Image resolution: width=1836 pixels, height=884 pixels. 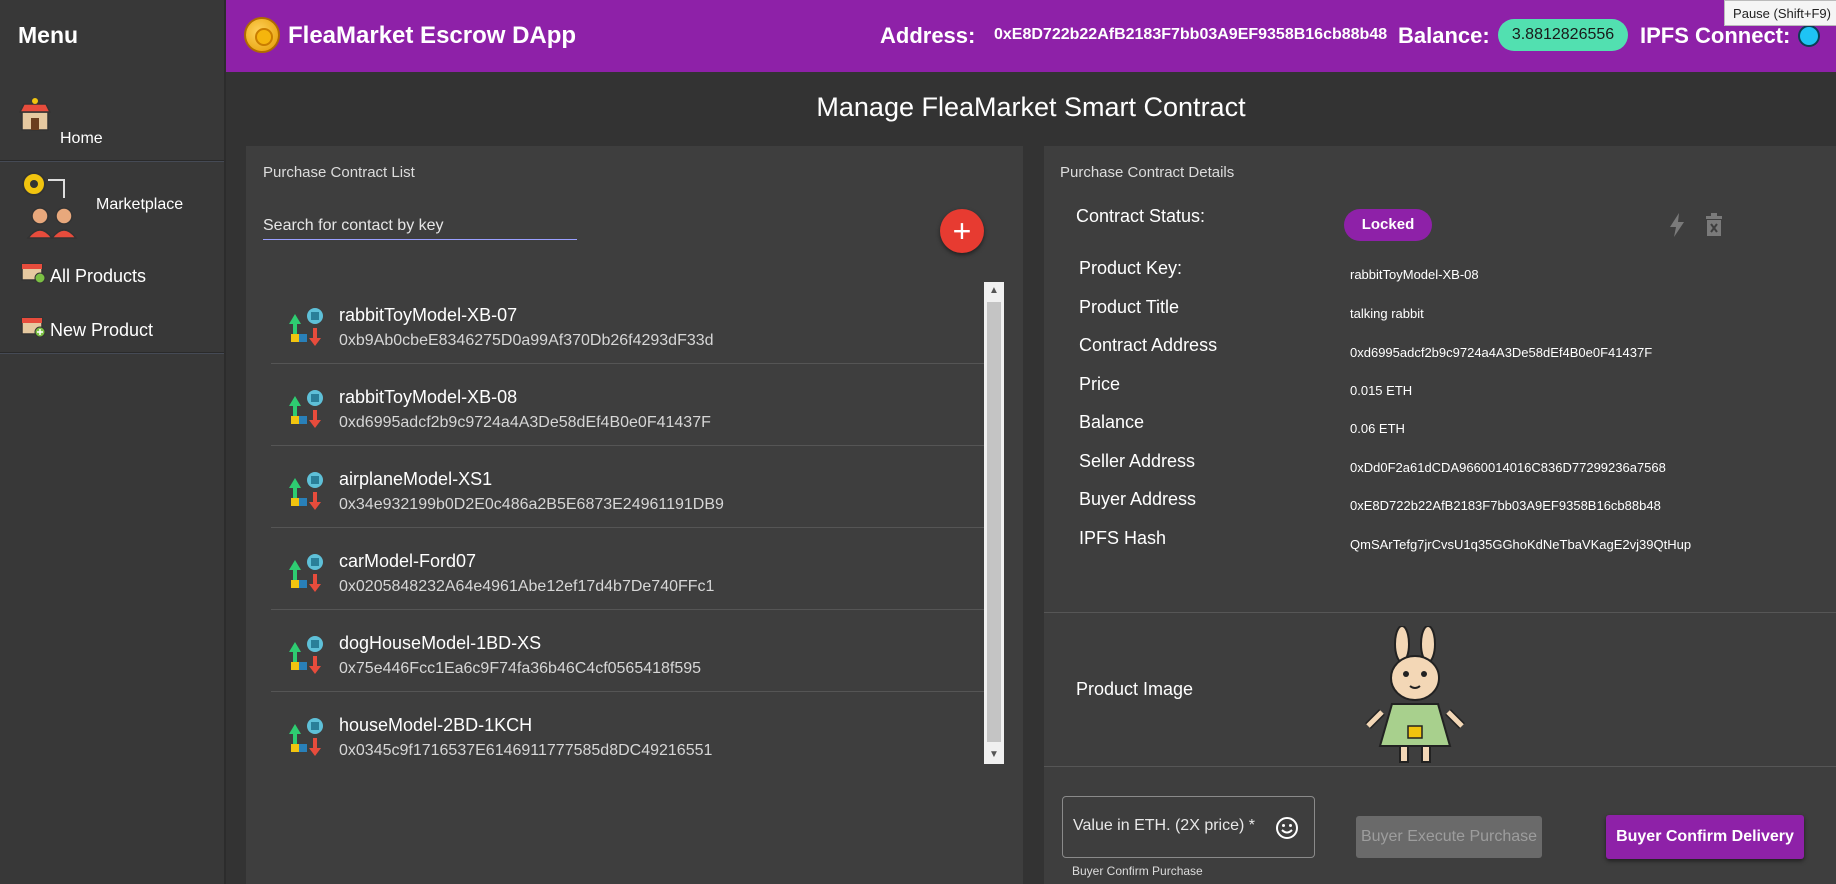 What do you see at coordinates (1387, 313) in the screenshot?
I see `field-value: talking rabbit` at bounding box center [1387, 313].